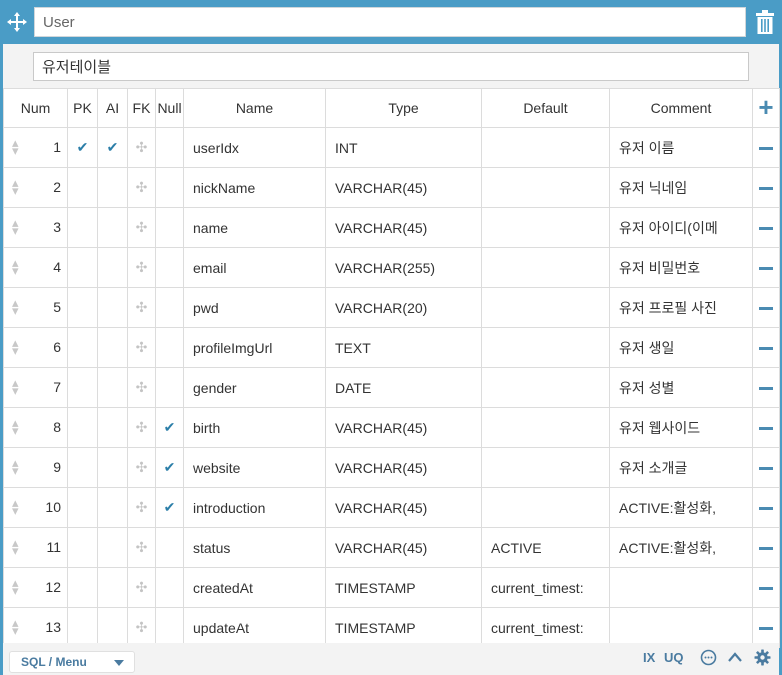 This screenshot has height=675, width=782. What do you see at coordinates (681, 147) in the screenshot?
I see `column-comment-cell: 유저 이름` at bounding box center [681, 147].